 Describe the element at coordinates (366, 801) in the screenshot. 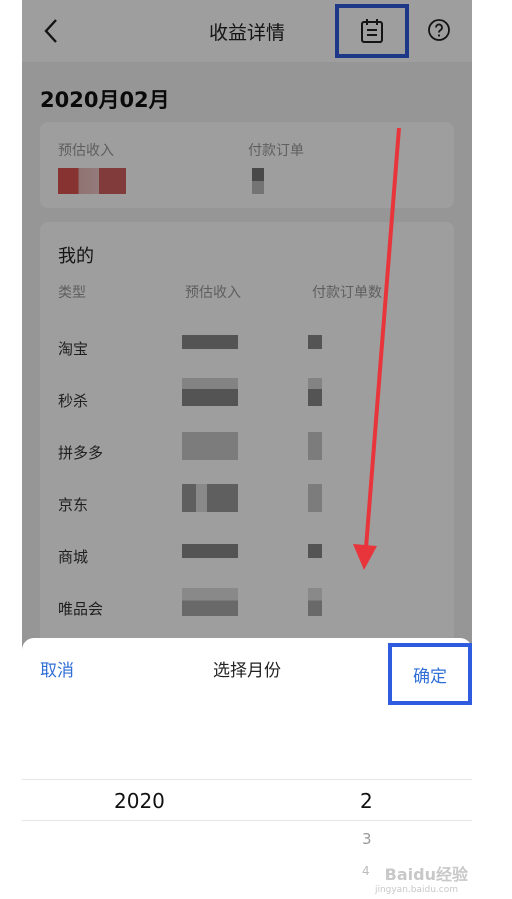

I see `month-wheel-selected: 2` at that location.